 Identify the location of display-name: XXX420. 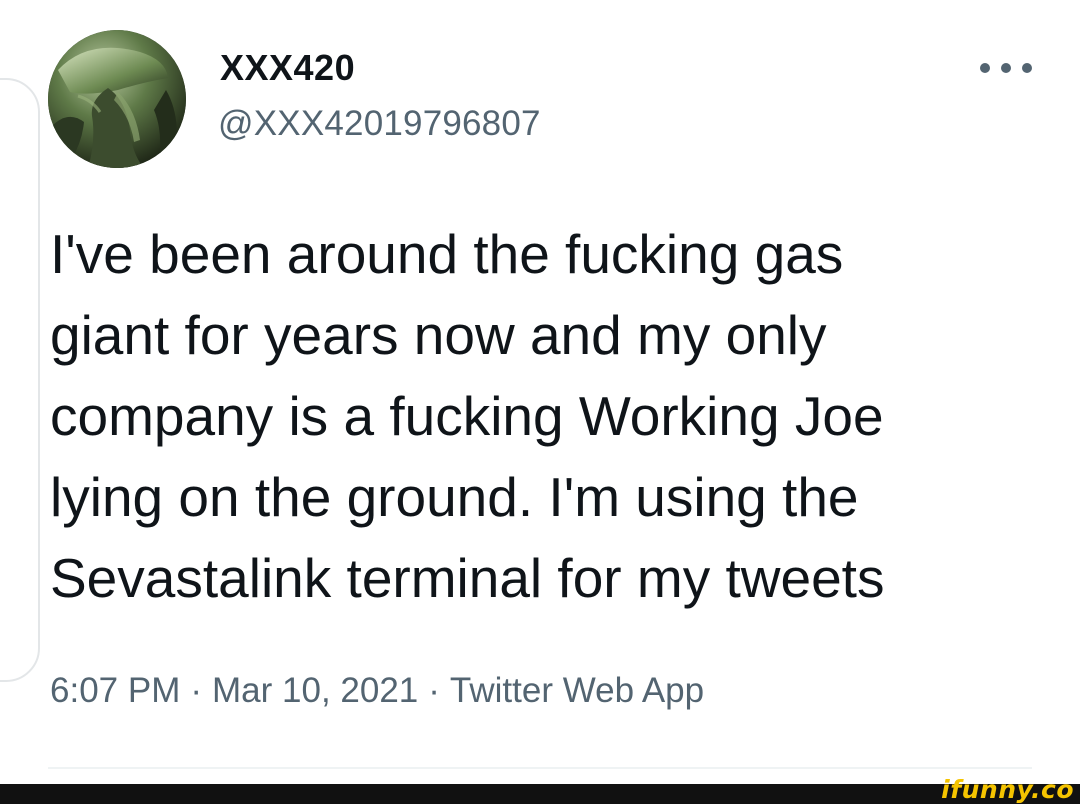
(287, 68).